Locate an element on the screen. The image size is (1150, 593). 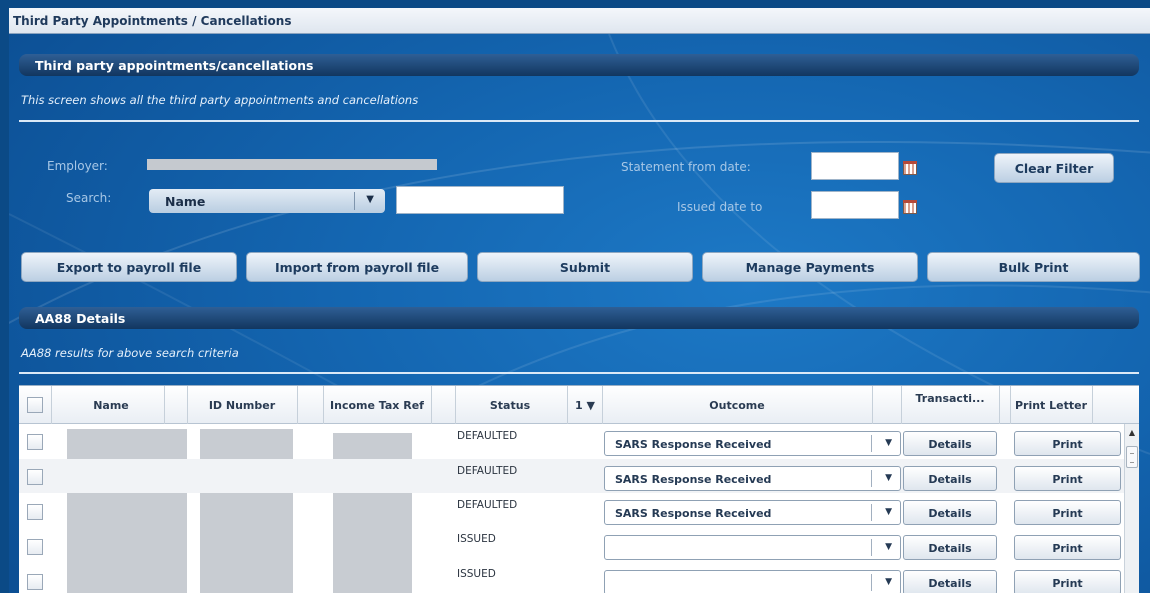
search-field-select: Name ▼ is located at coordinates (267, 201).